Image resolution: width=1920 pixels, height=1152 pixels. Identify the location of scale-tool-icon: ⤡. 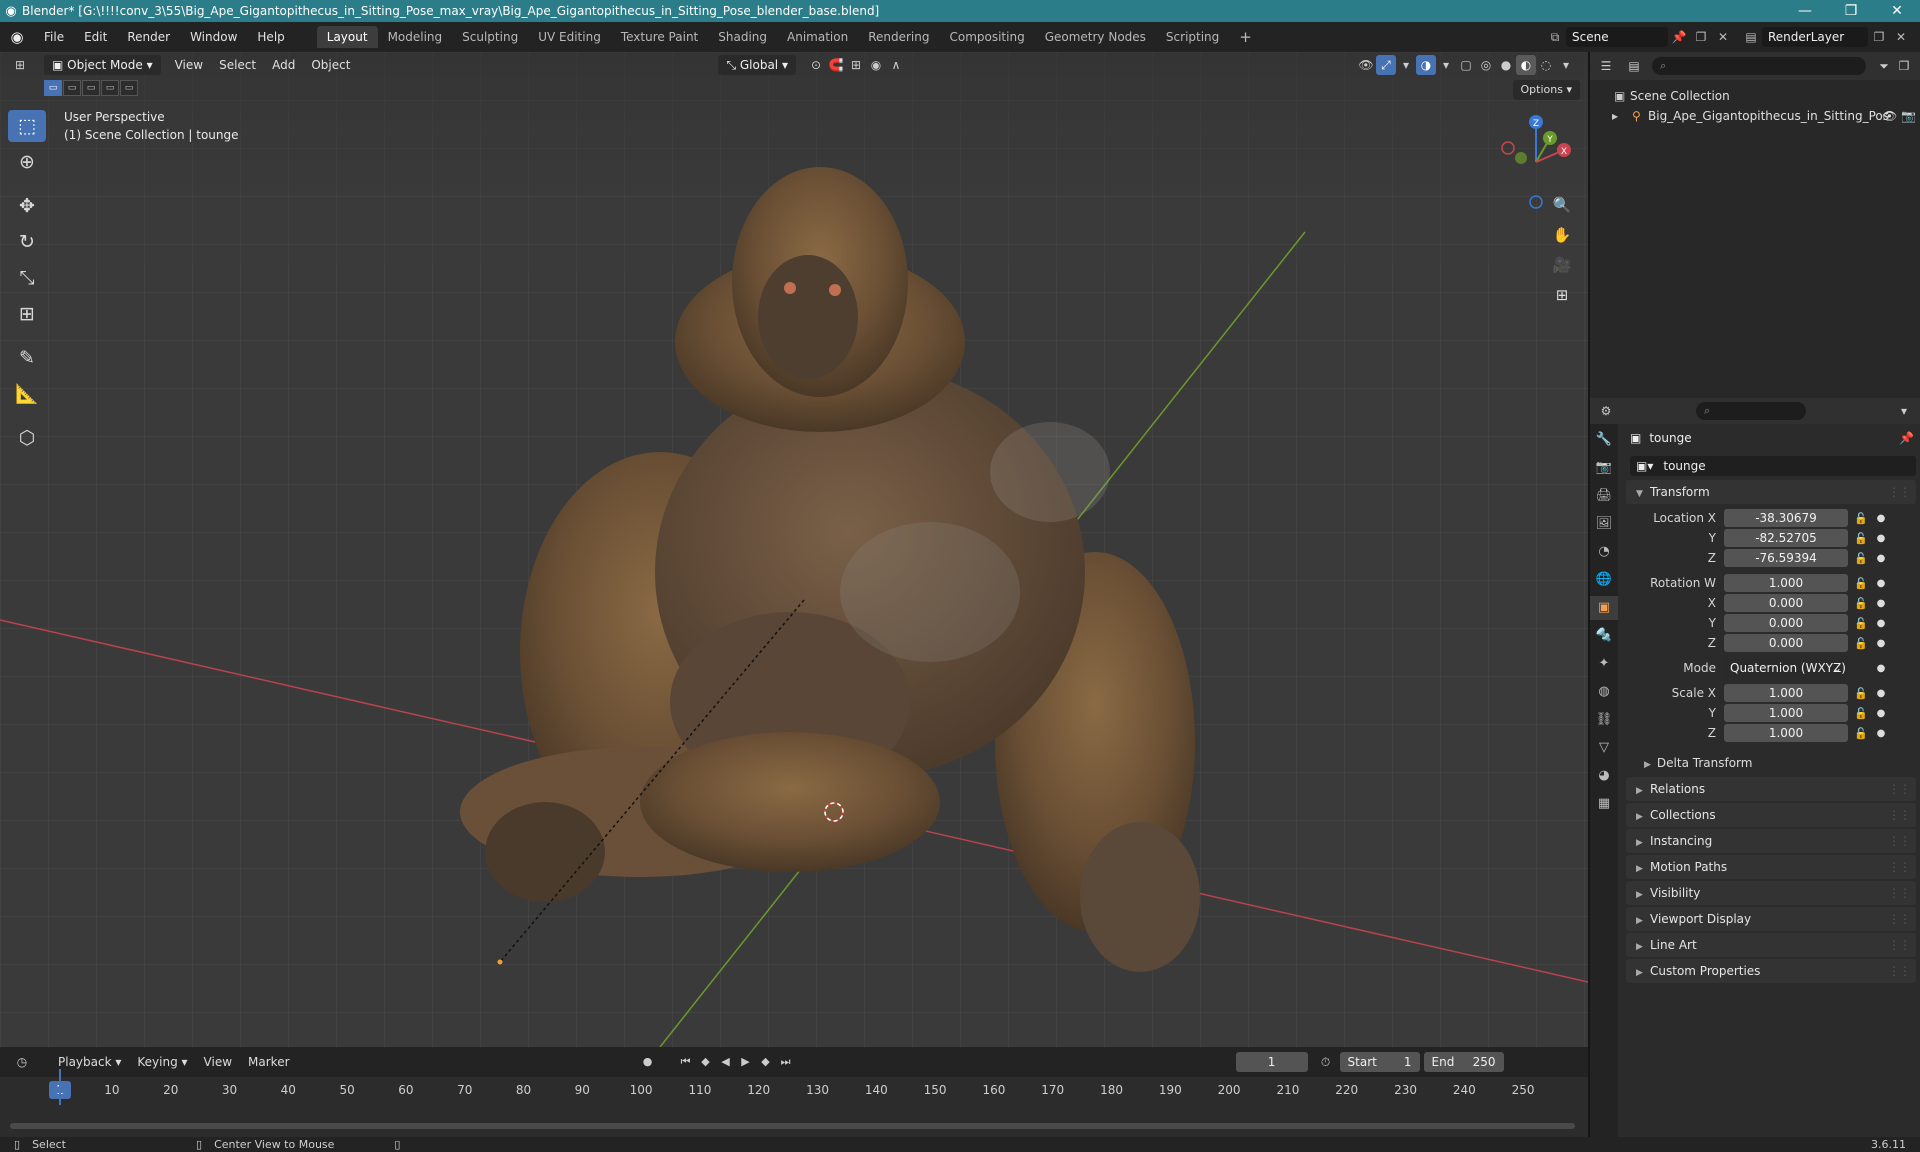
(27, 278).